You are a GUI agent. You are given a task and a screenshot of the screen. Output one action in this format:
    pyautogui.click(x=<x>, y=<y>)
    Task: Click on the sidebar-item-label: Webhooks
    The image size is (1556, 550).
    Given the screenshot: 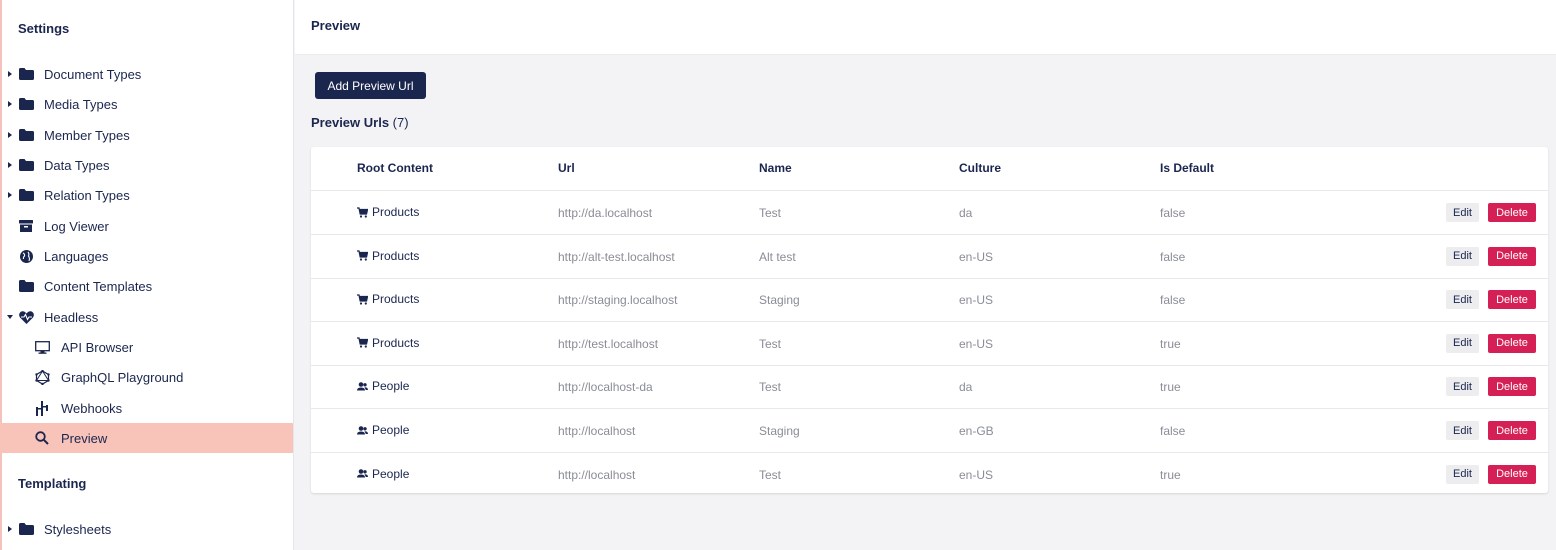 What is the action you would take?
    pyautogui.click(x=92, y=408)
    